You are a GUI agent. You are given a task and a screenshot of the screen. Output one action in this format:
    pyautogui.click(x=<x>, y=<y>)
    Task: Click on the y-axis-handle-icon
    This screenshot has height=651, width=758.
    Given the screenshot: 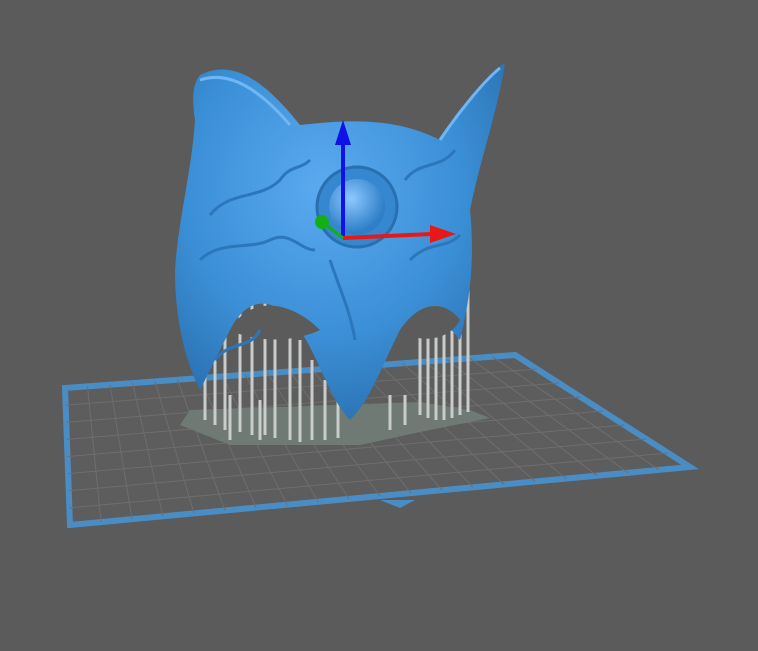 What is the action you would take?
    pyautogui.click(x=322, y=222)
    